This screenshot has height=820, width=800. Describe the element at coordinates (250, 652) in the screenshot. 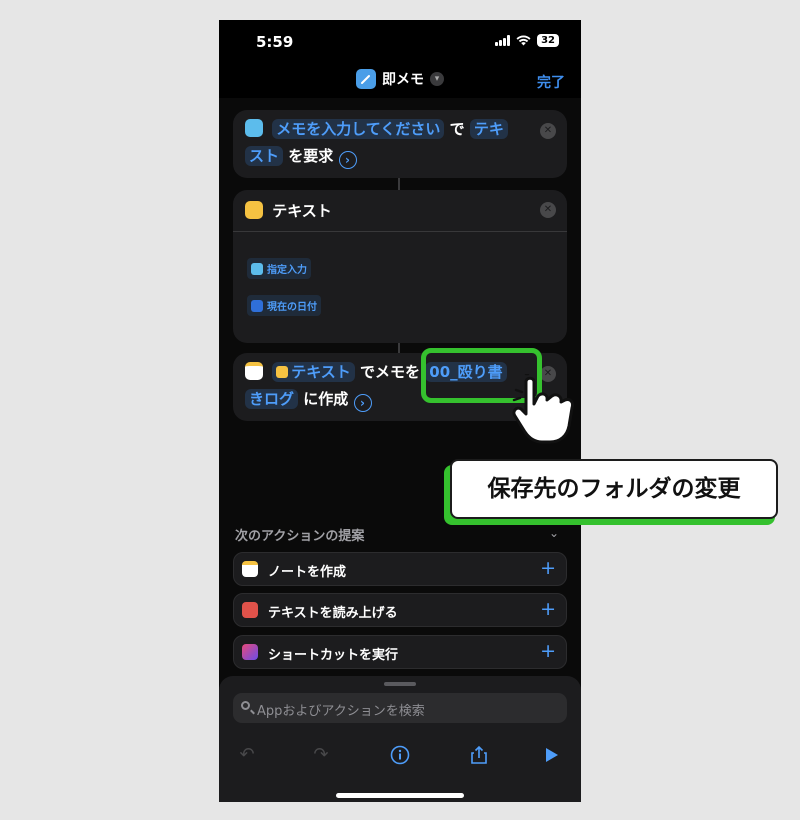

I see `shortcuts-icon` at that location.